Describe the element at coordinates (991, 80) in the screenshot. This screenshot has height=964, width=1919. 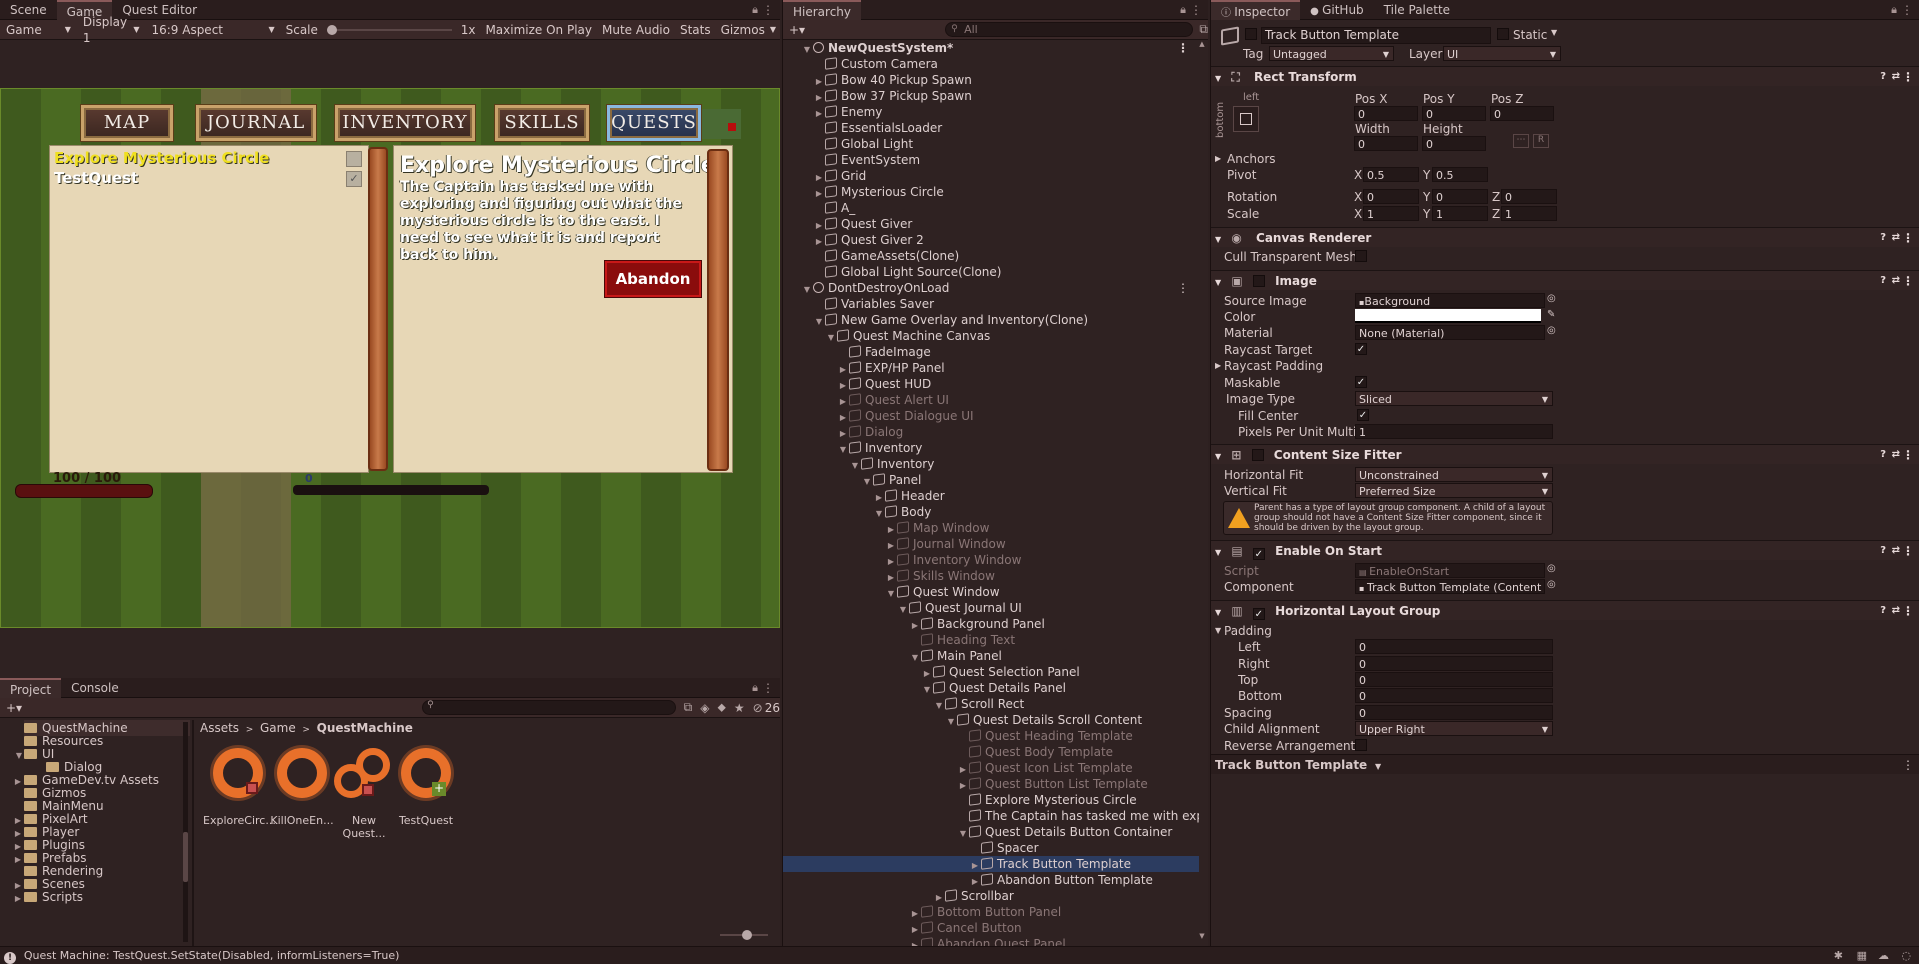
I see `hierarchy-row: ▶ Bow 40 Pickup Spawn` at that location.